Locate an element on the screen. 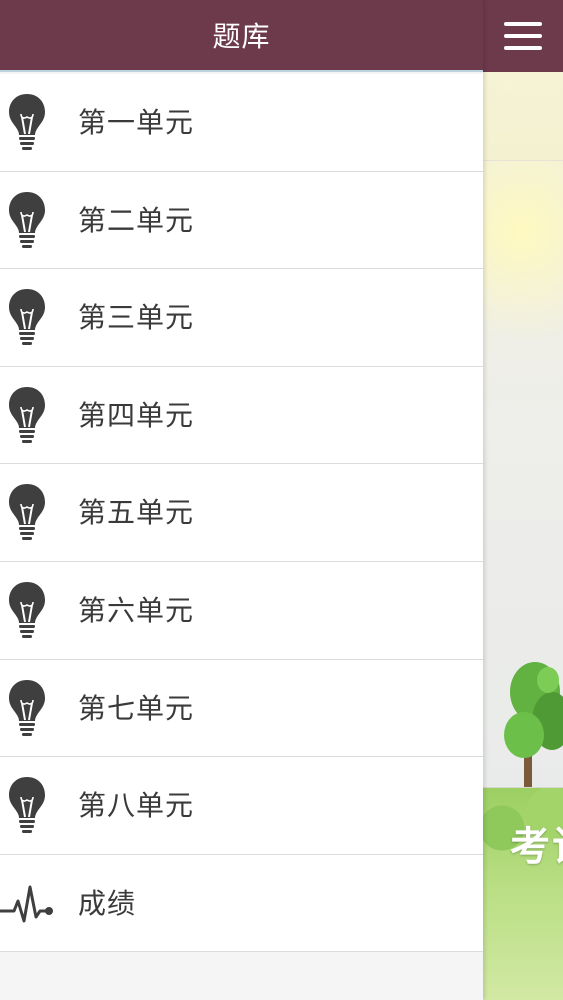  menu-item-label: 第一单元 is located at coordinates (136, 122).